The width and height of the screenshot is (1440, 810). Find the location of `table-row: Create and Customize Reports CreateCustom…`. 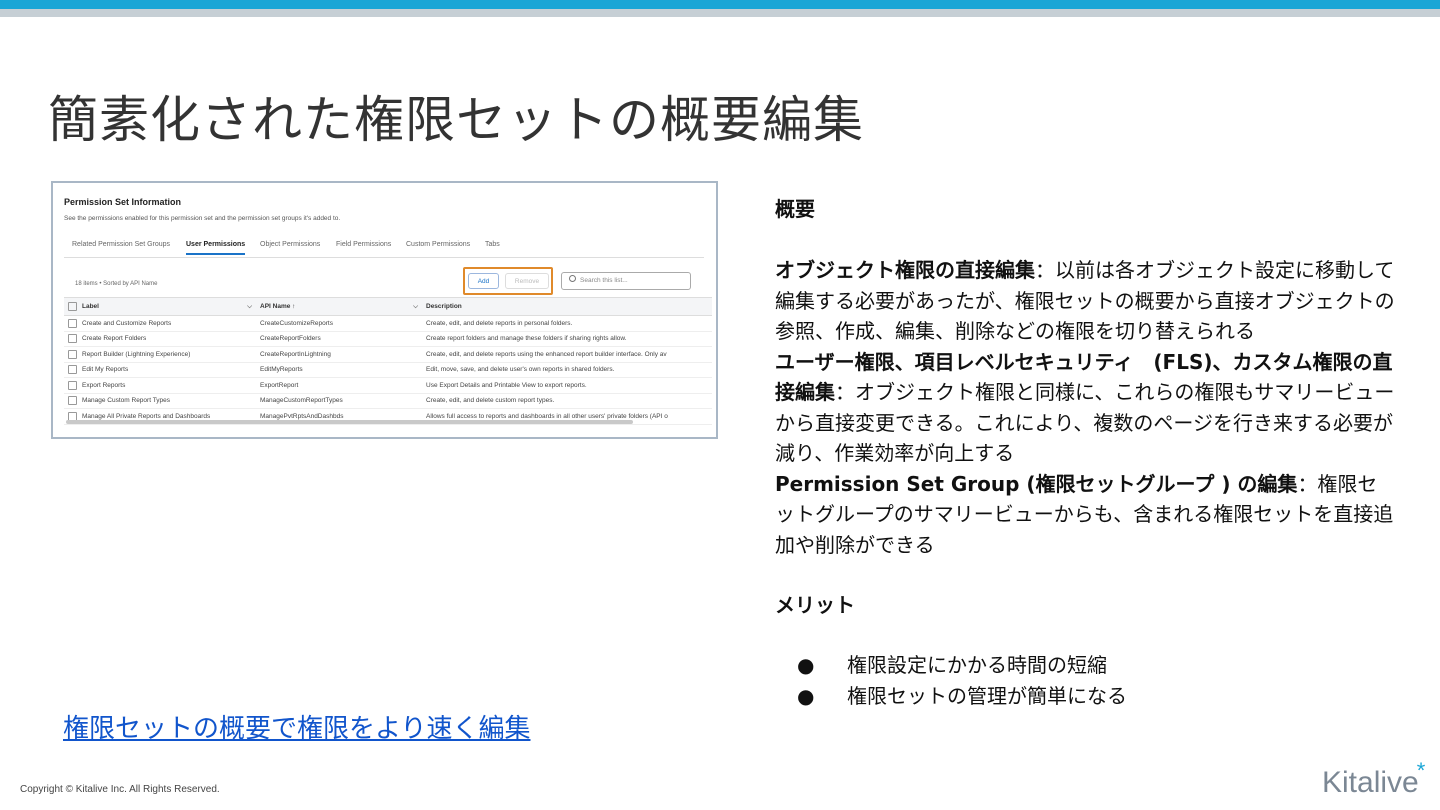

table-row: Create and Customize Reports CreateCustom… is located at coordinates (388, 323).